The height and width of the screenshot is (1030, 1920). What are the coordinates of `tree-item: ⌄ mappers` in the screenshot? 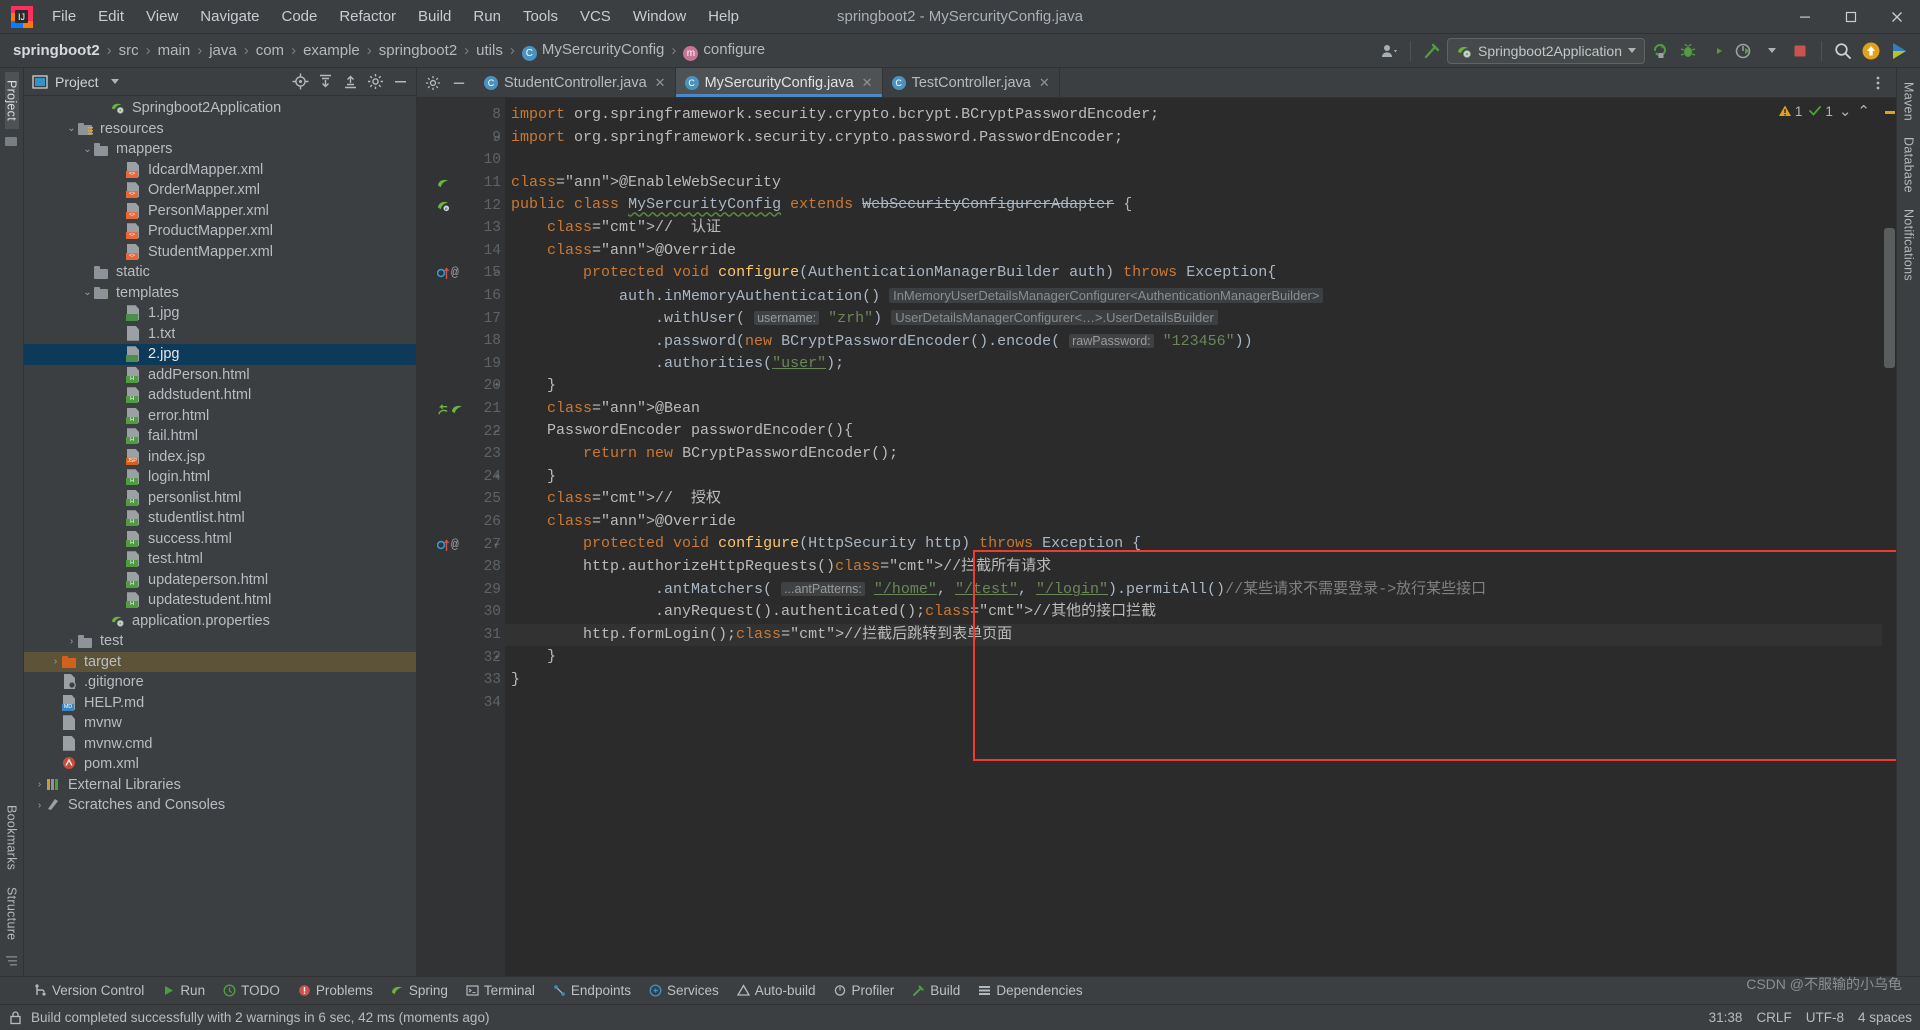 It's located at (220, 149).